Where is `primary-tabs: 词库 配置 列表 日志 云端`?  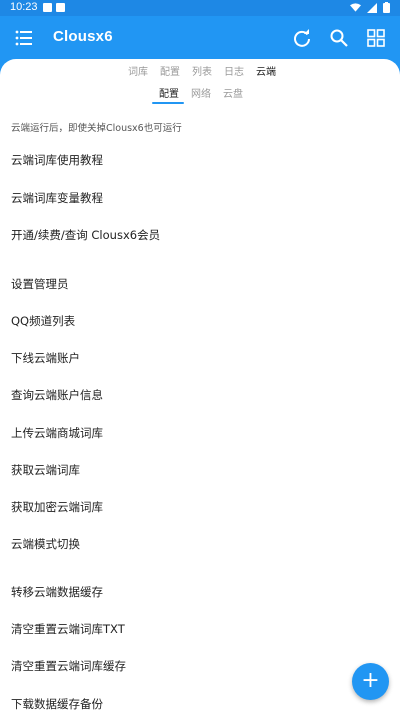
primary-tabs: 词库 配置 列表 日志 云端 is located at coordinates (200, 72).